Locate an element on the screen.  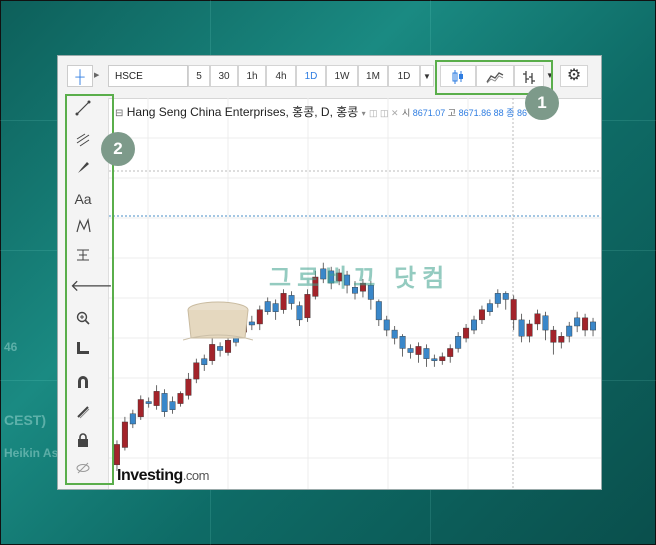
settings-button: ⚙ is located at coordinates (574, 76).